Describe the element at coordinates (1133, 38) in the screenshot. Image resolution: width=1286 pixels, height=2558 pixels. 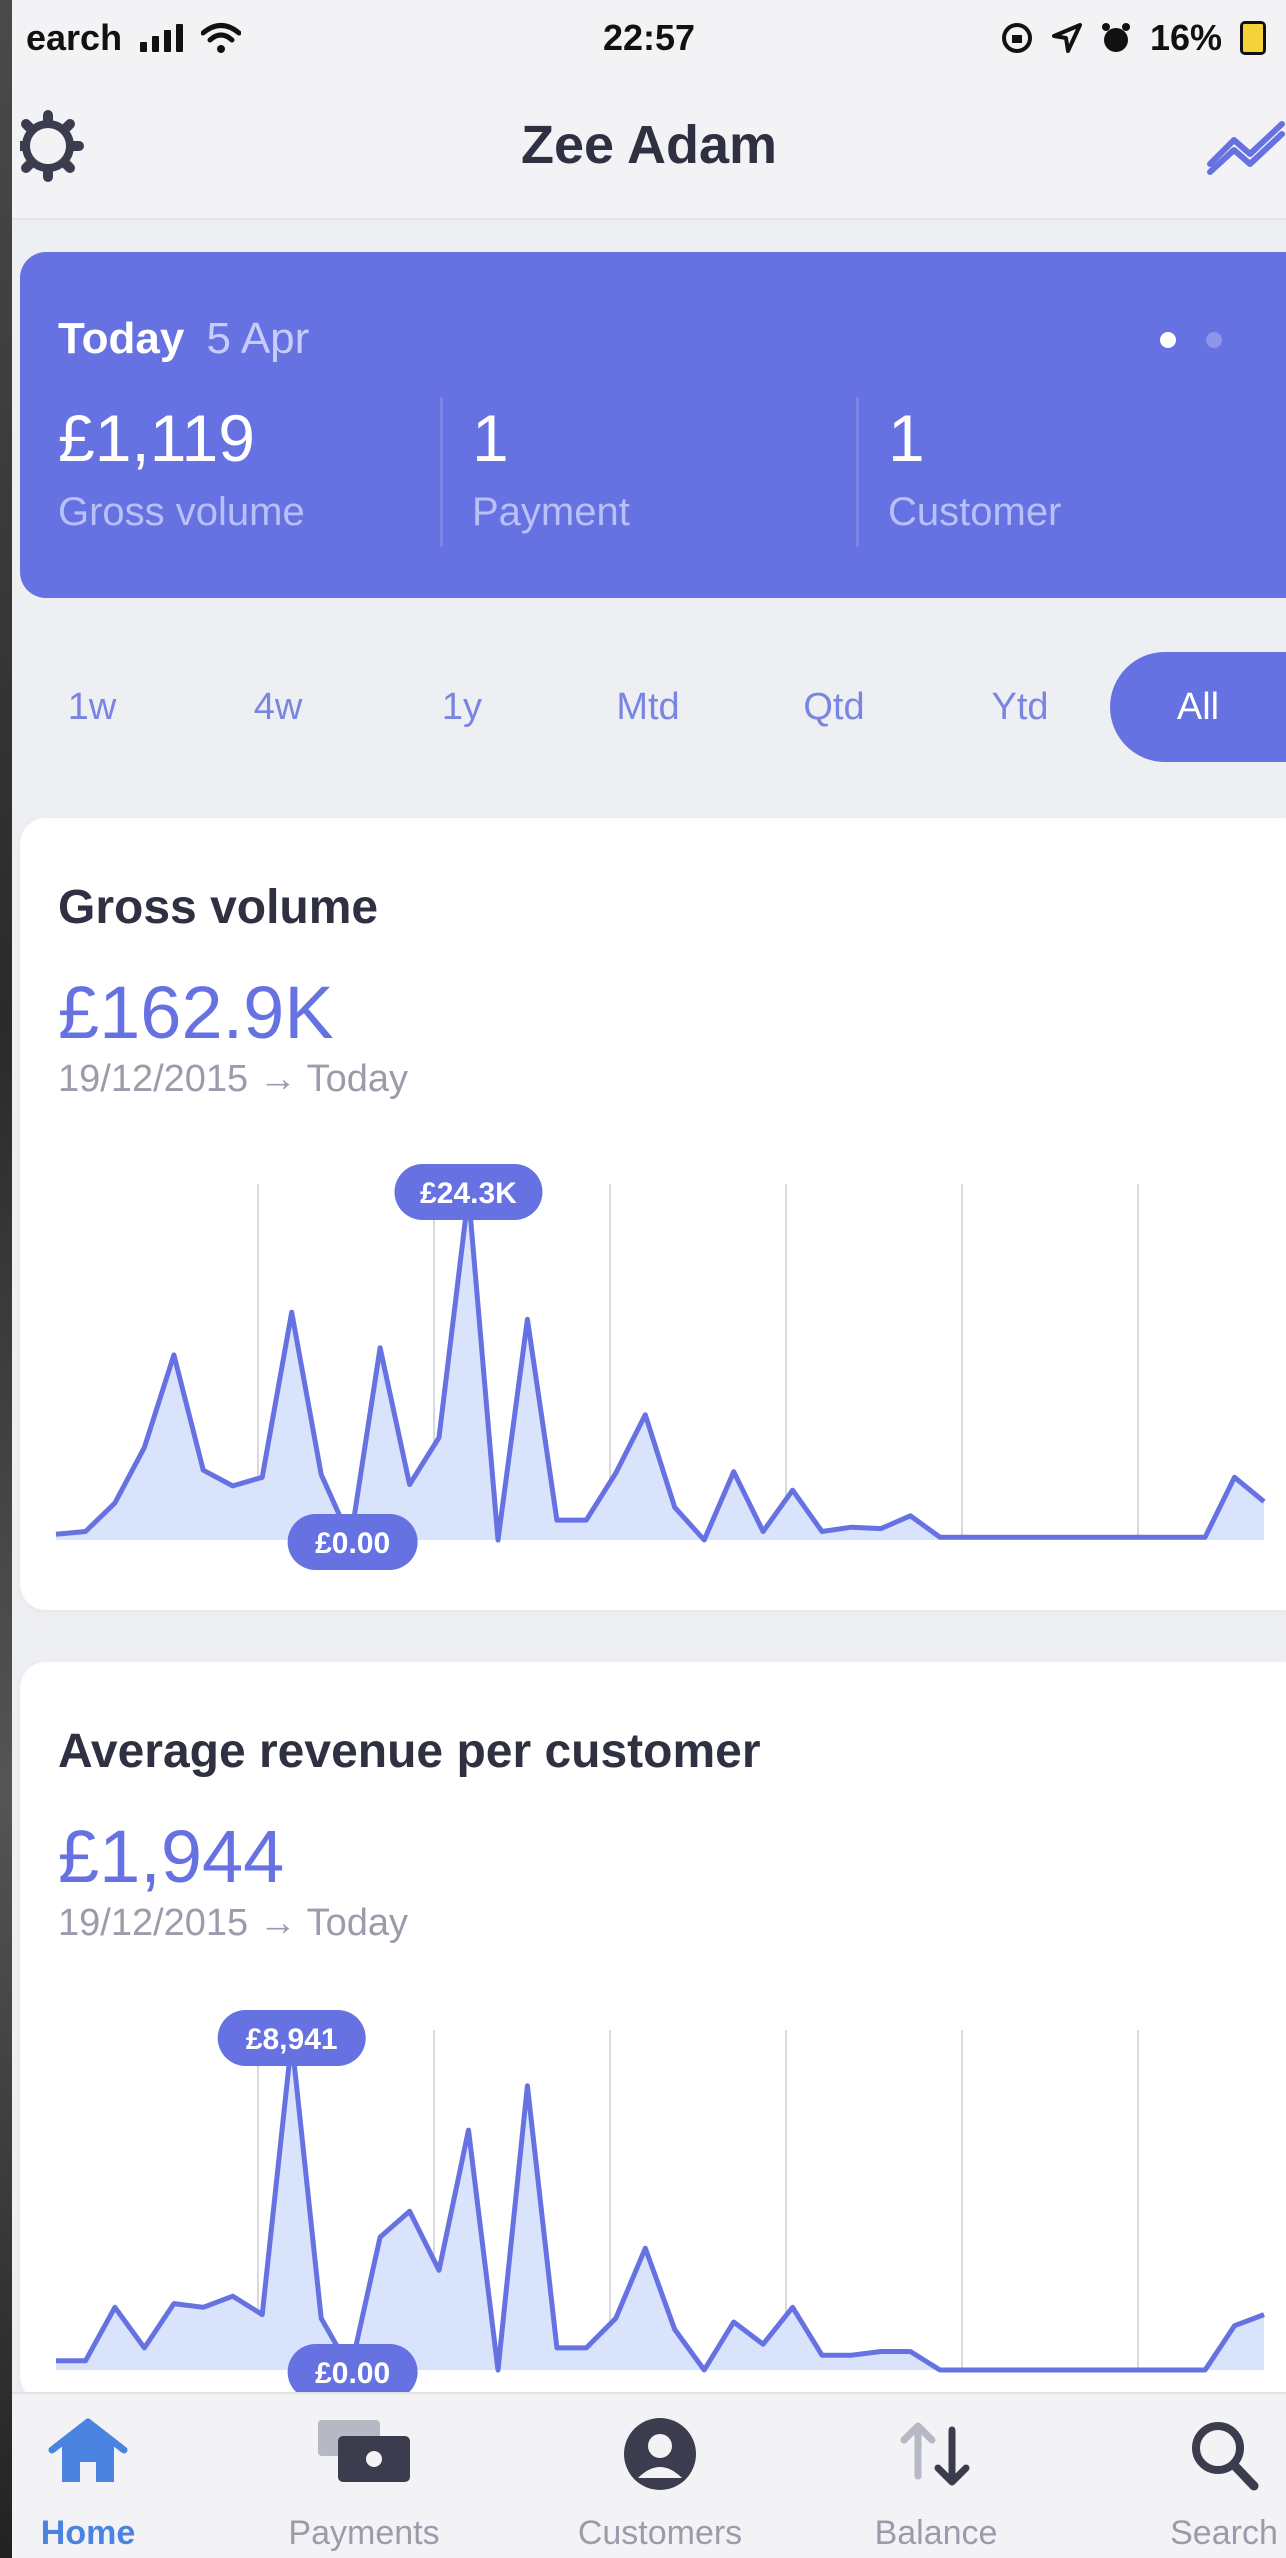
I see `status-right: 16%` at that location.